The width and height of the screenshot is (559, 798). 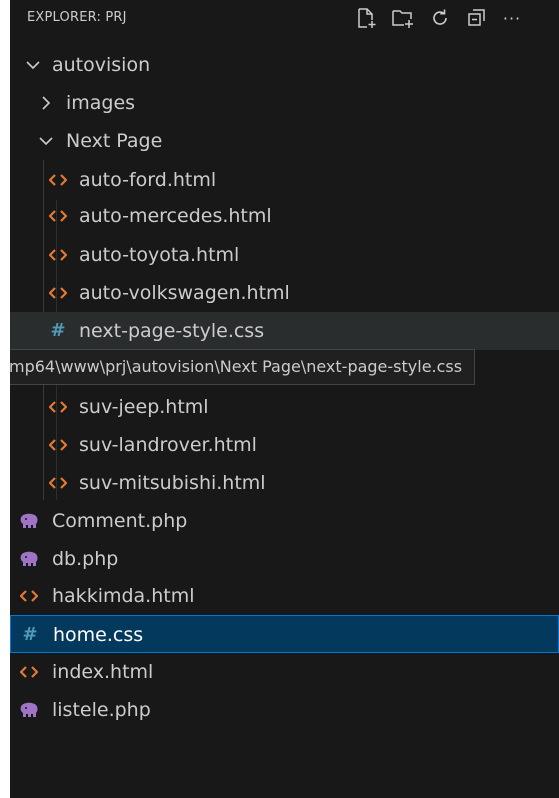 What do you see at coordinates (284, 596) in the screenshot?
I see `tree-file: hakkimda.html` at bounding box center [284, 596].